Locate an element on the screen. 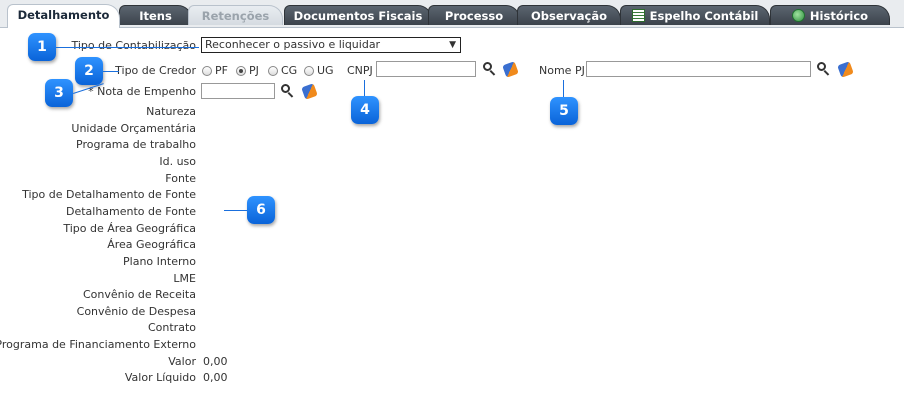  radio-label: UG is located at coordinates (325, 70).